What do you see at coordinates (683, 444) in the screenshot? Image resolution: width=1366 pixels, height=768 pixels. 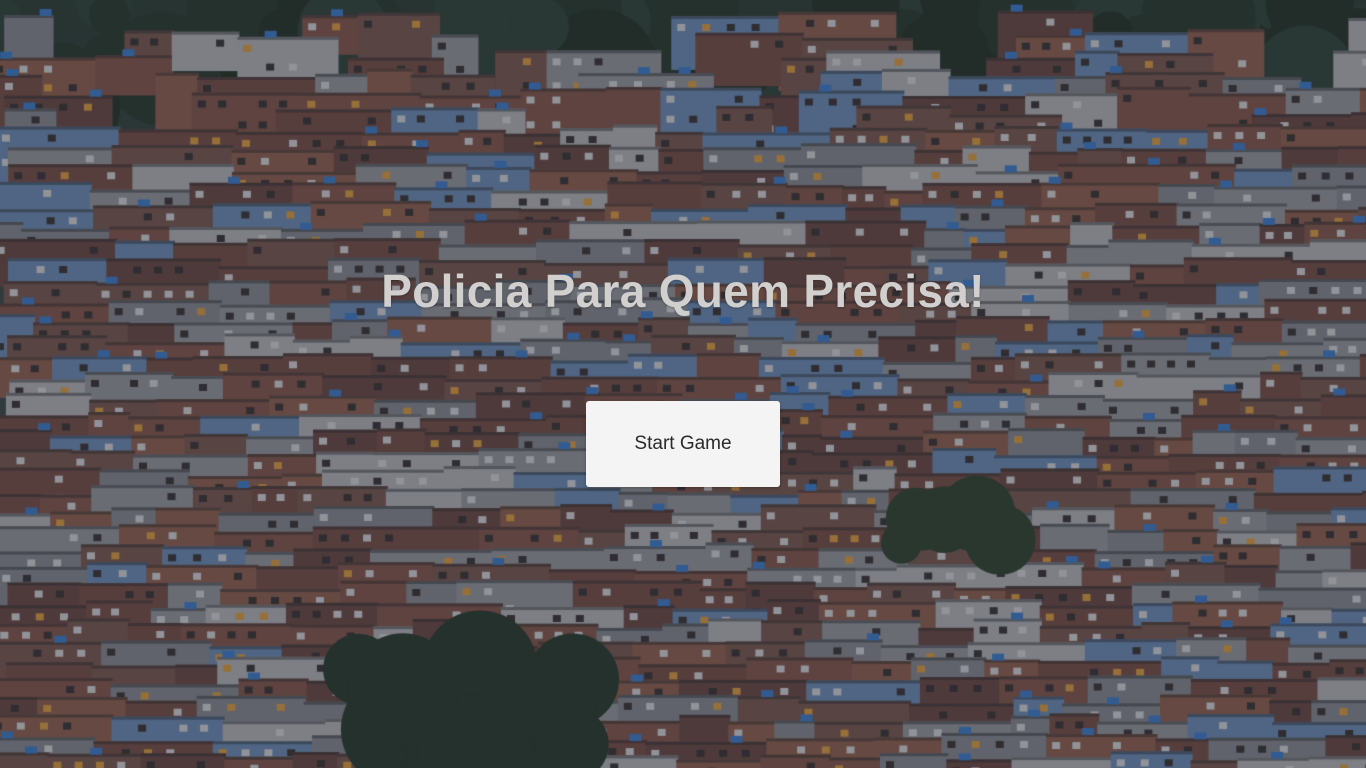 I see `start-game-button: Start Game` at bounding box center [683, 444].